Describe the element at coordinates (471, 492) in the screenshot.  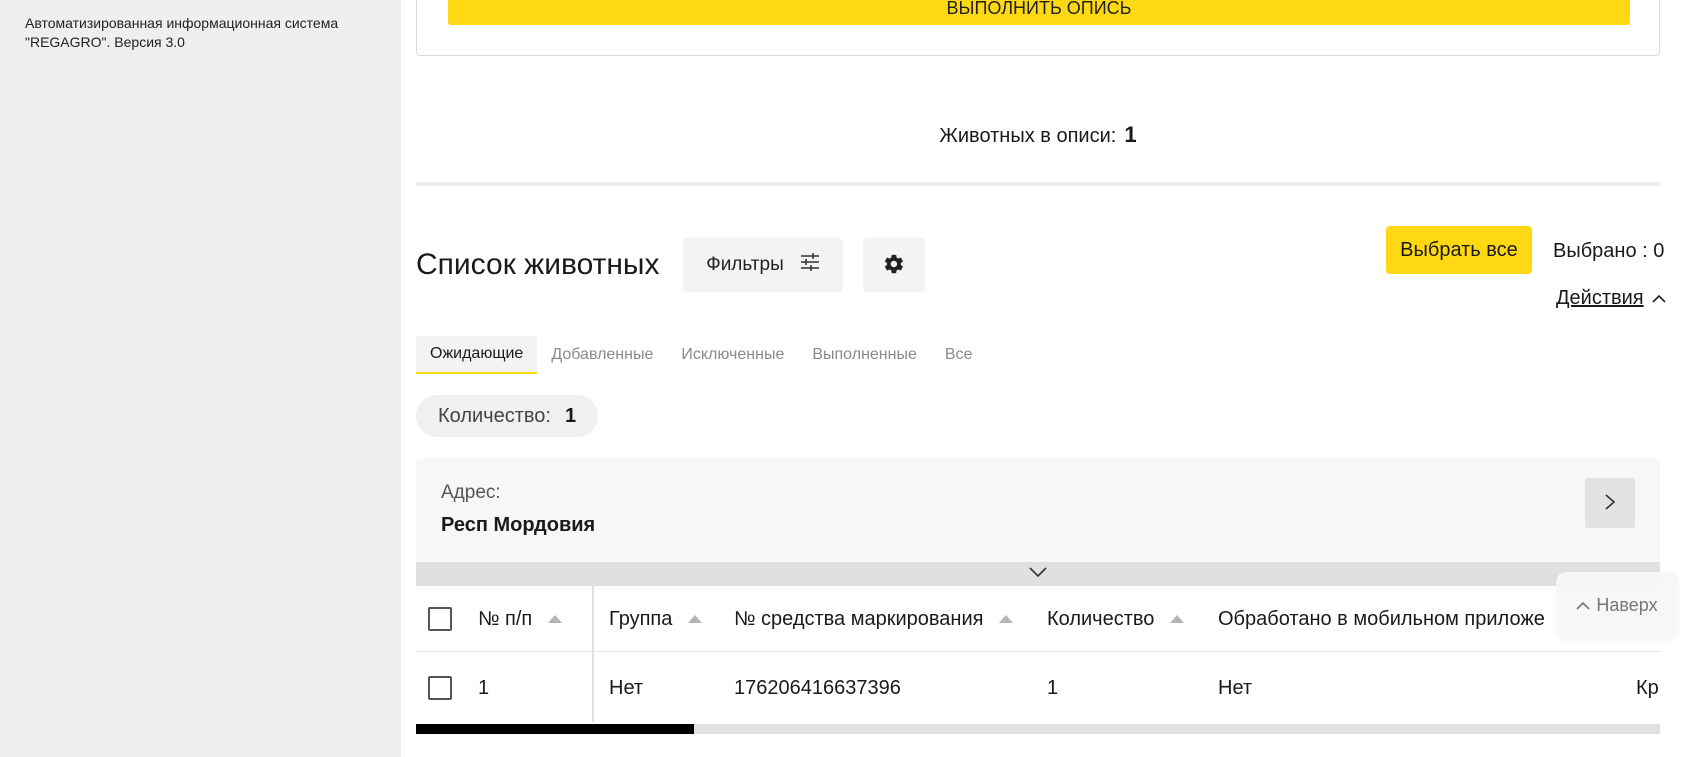
I see `address-label: Адрес:` at that location.